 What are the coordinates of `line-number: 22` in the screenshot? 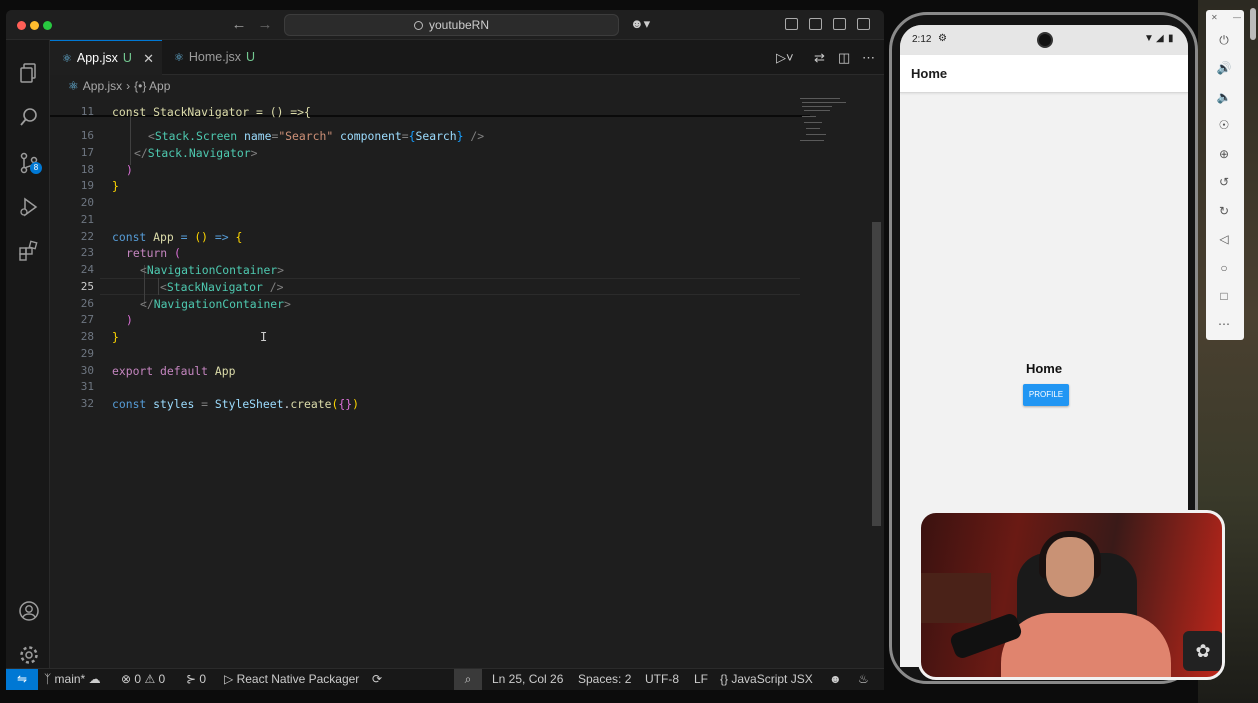 It's located at (87, 236).